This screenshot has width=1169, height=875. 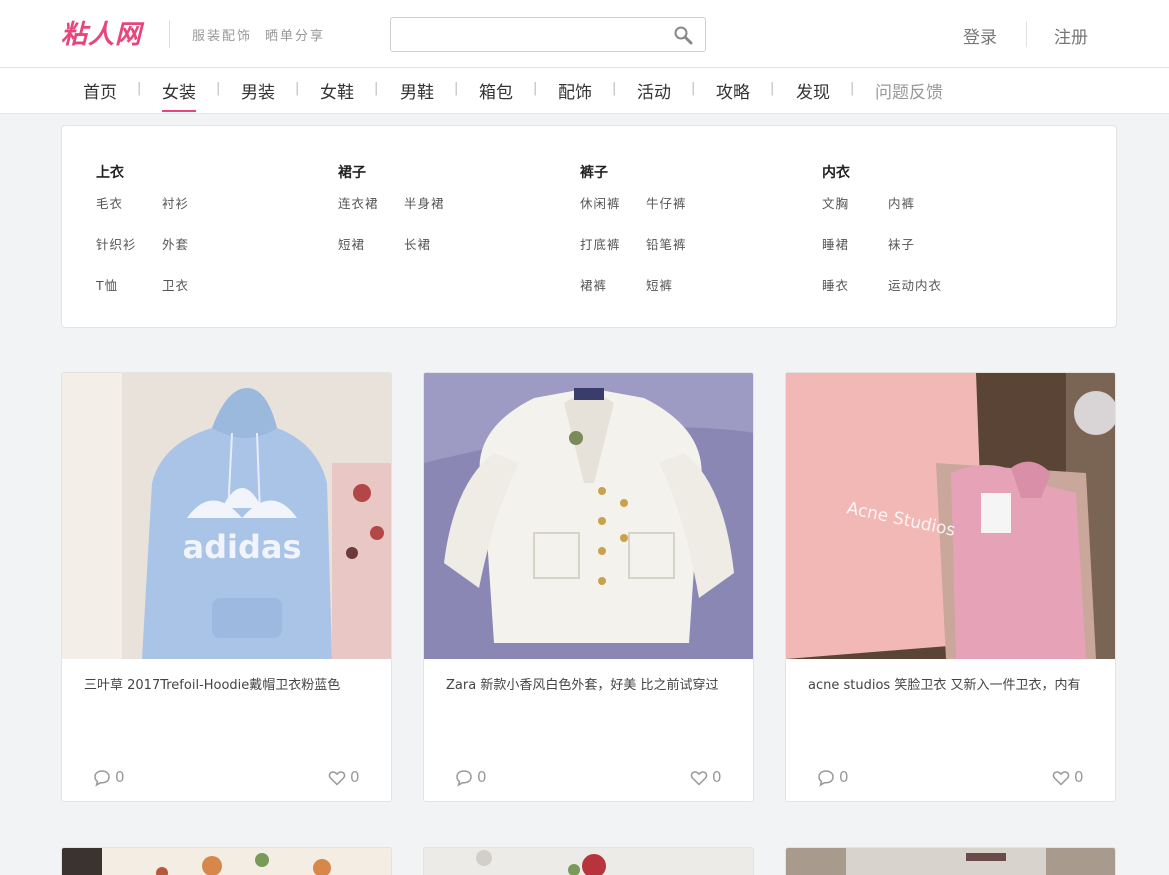 What do you see at coordinates (835, 243) in the screenshot?
I see `category-link: 睡裙` at bounding box center [835, 243].